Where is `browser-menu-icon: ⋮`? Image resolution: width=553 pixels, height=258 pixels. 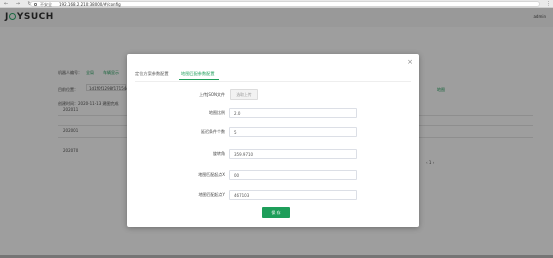
browser-menu-icon: ⋮ is located at coordinates (548, 4).